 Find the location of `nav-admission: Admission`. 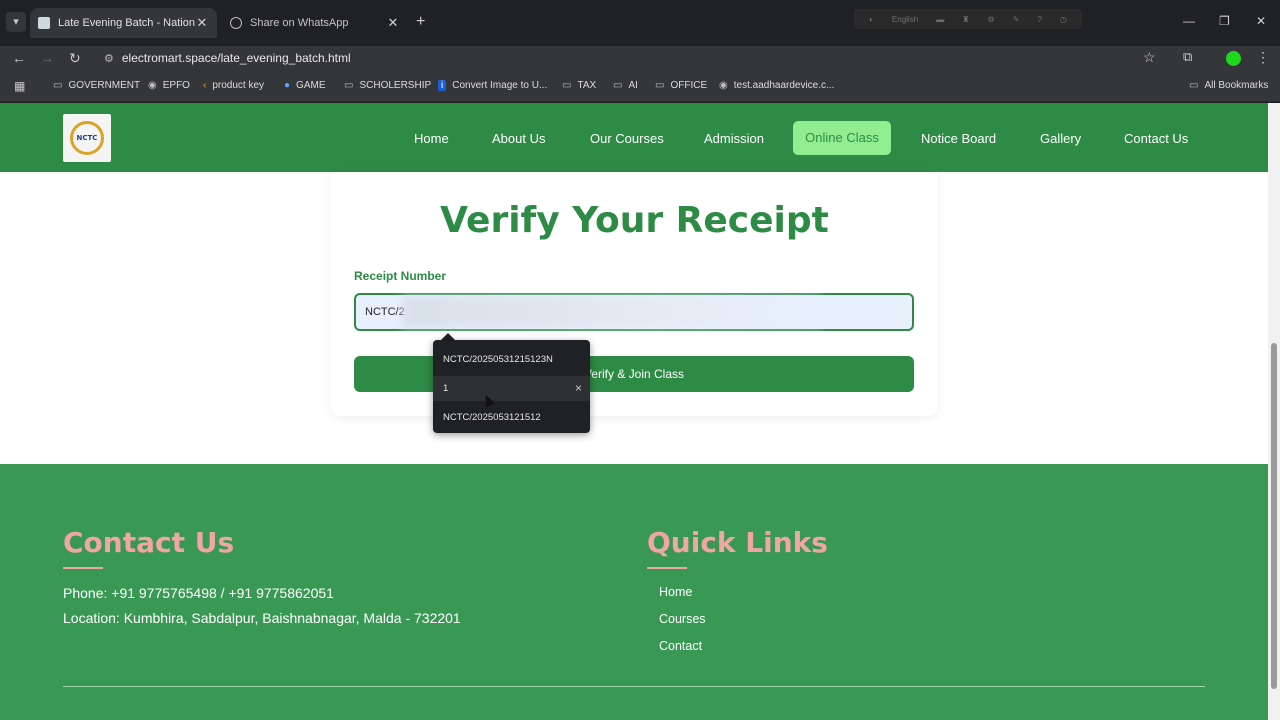

nav-admission: Admission is located at coordinates (734, 138).